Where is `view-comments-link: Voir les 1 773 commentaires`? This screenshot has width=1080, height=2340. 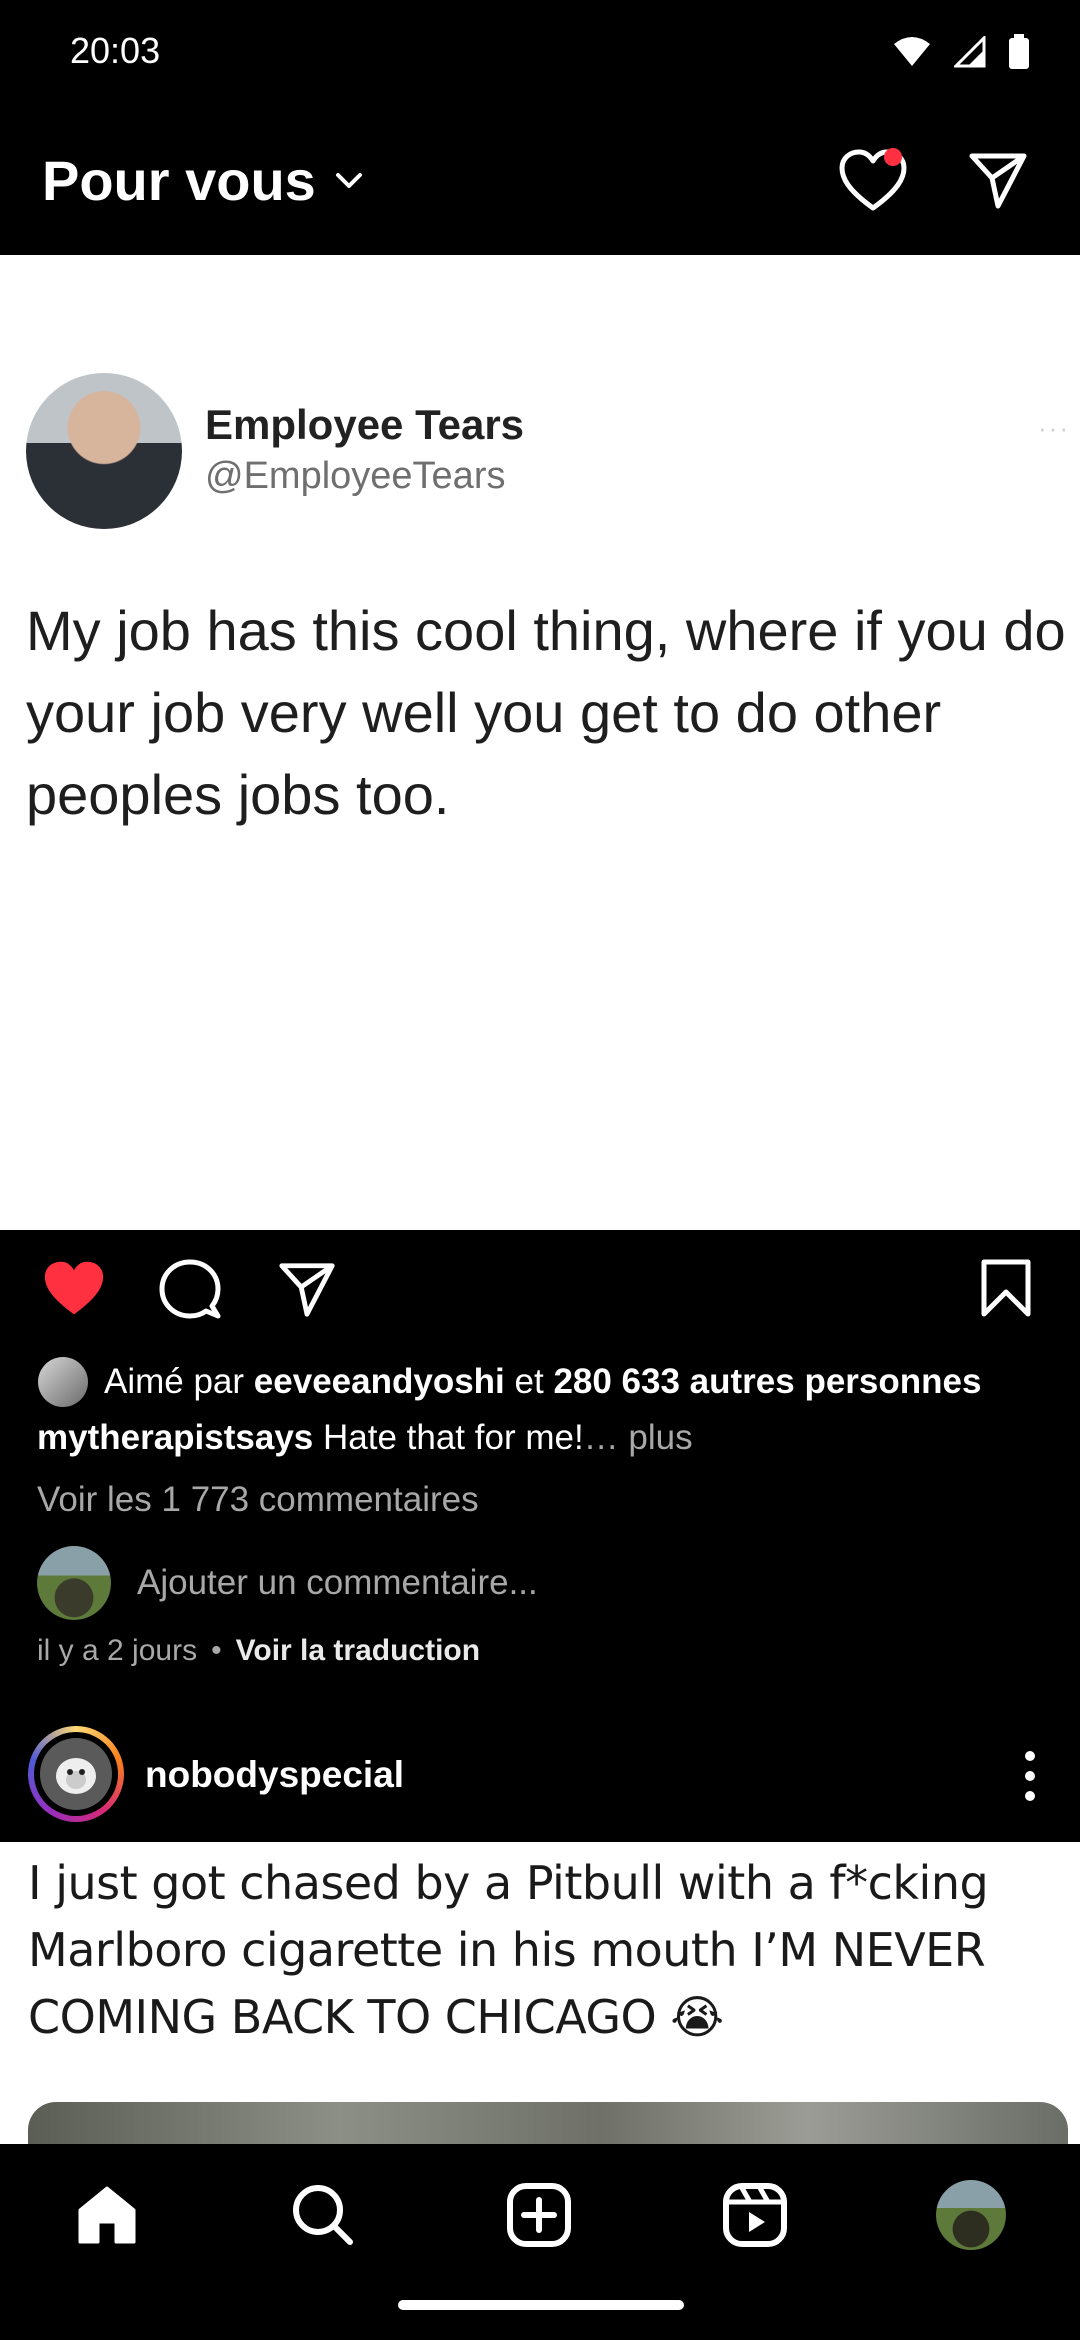 view-comments-link: Voir les 1 773 commentaires is located at coordinates (258, 1500).